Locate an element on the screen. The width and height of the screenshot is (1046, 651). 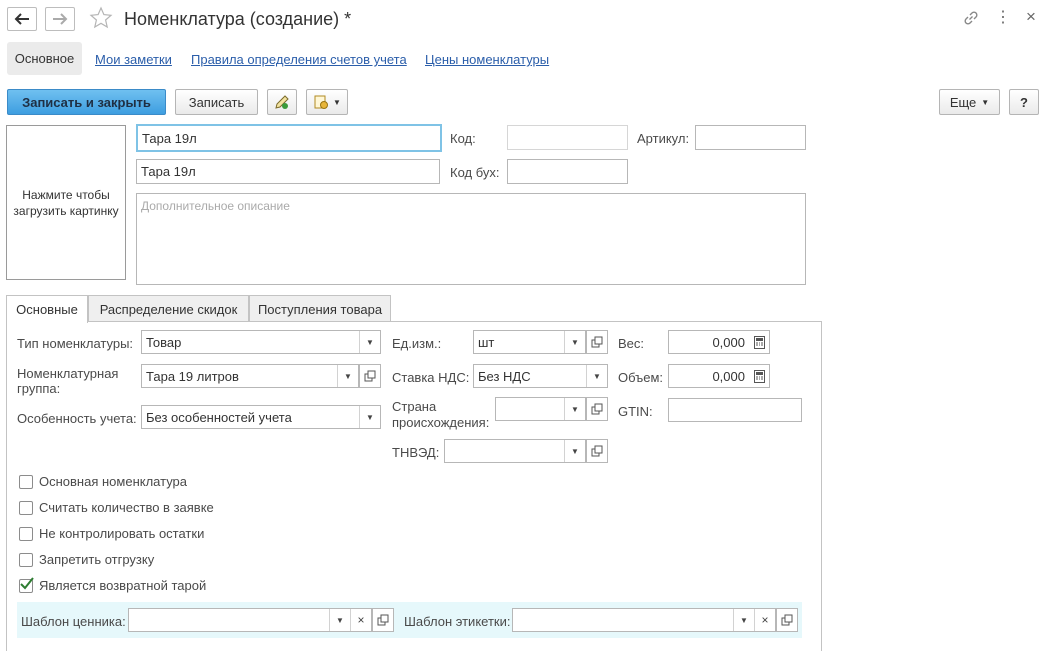
country-label-line1: Страна is located at coordinates (414, 406).